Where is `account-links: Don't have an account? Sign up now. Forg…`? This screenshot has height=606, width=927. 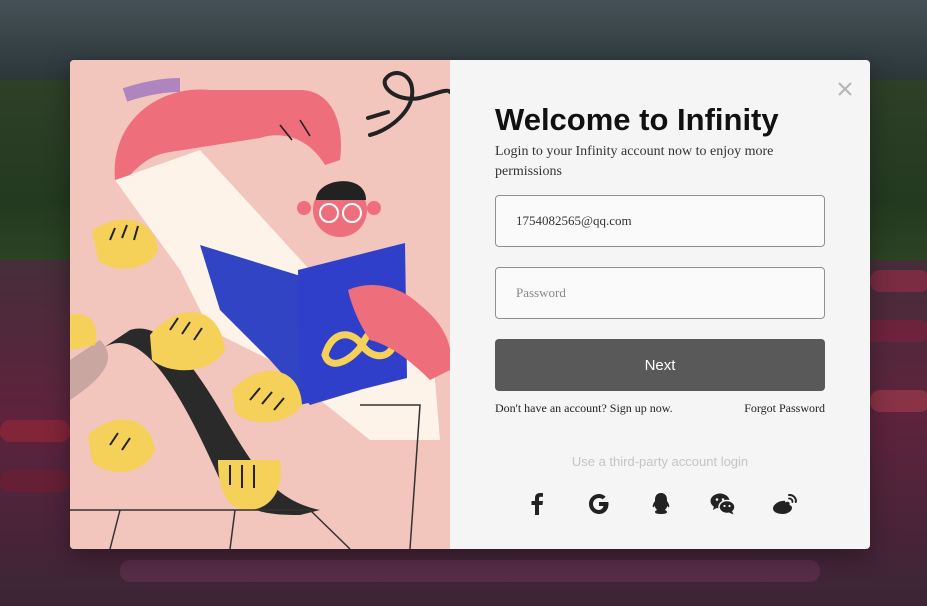
account-links: Don't have an account? Sign up now. Forg… is located at coordinates (660, 408).